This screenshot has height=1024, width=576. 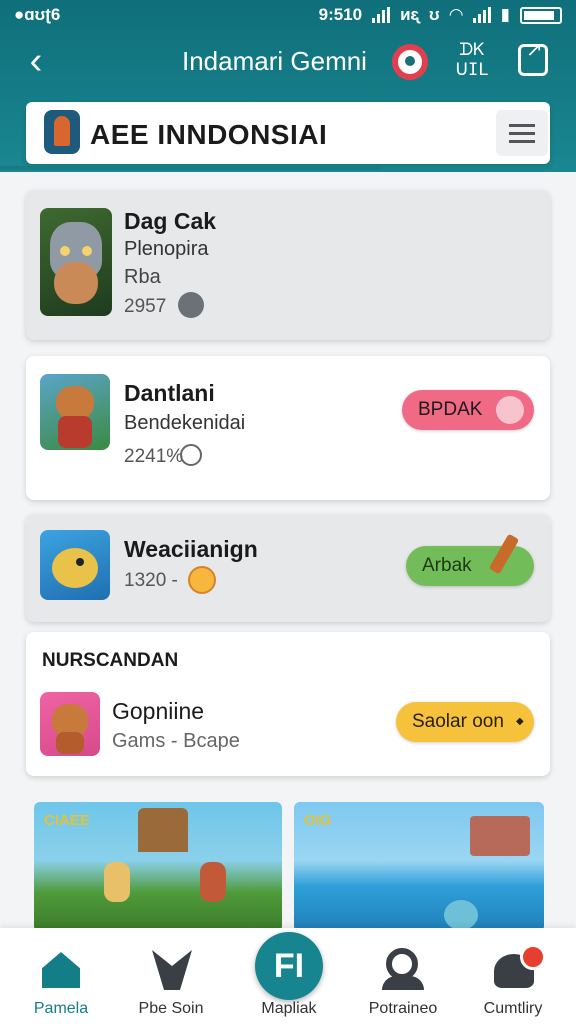 I want to click on menu-button, so click(x=522, y=133).